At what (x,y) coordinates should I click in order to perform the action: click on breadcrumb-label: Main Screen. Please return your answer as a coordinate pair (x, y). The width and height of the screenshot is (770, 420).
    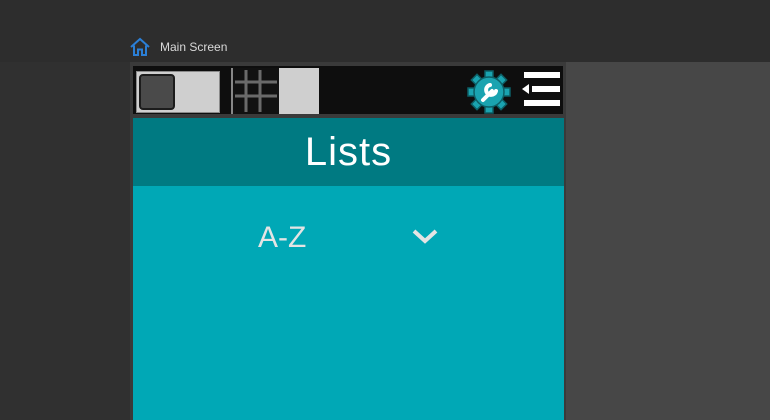
    Looking at the image, I should click on (193, 47).